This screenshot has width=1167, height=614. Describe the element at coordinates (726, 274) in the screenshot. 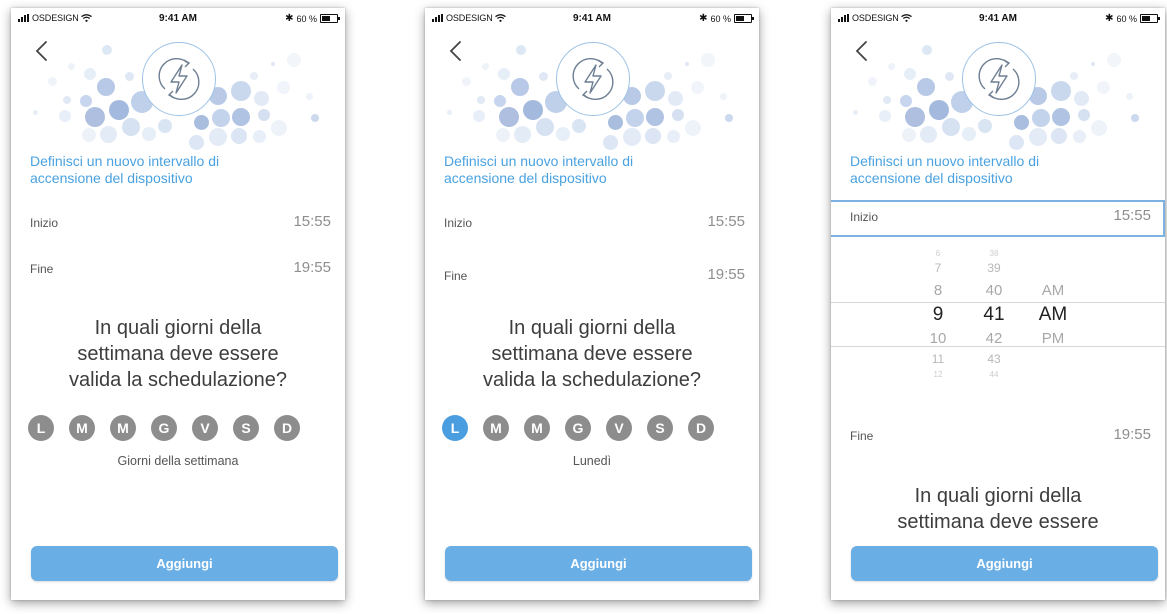

I see `end-value: 19:55` at that location.